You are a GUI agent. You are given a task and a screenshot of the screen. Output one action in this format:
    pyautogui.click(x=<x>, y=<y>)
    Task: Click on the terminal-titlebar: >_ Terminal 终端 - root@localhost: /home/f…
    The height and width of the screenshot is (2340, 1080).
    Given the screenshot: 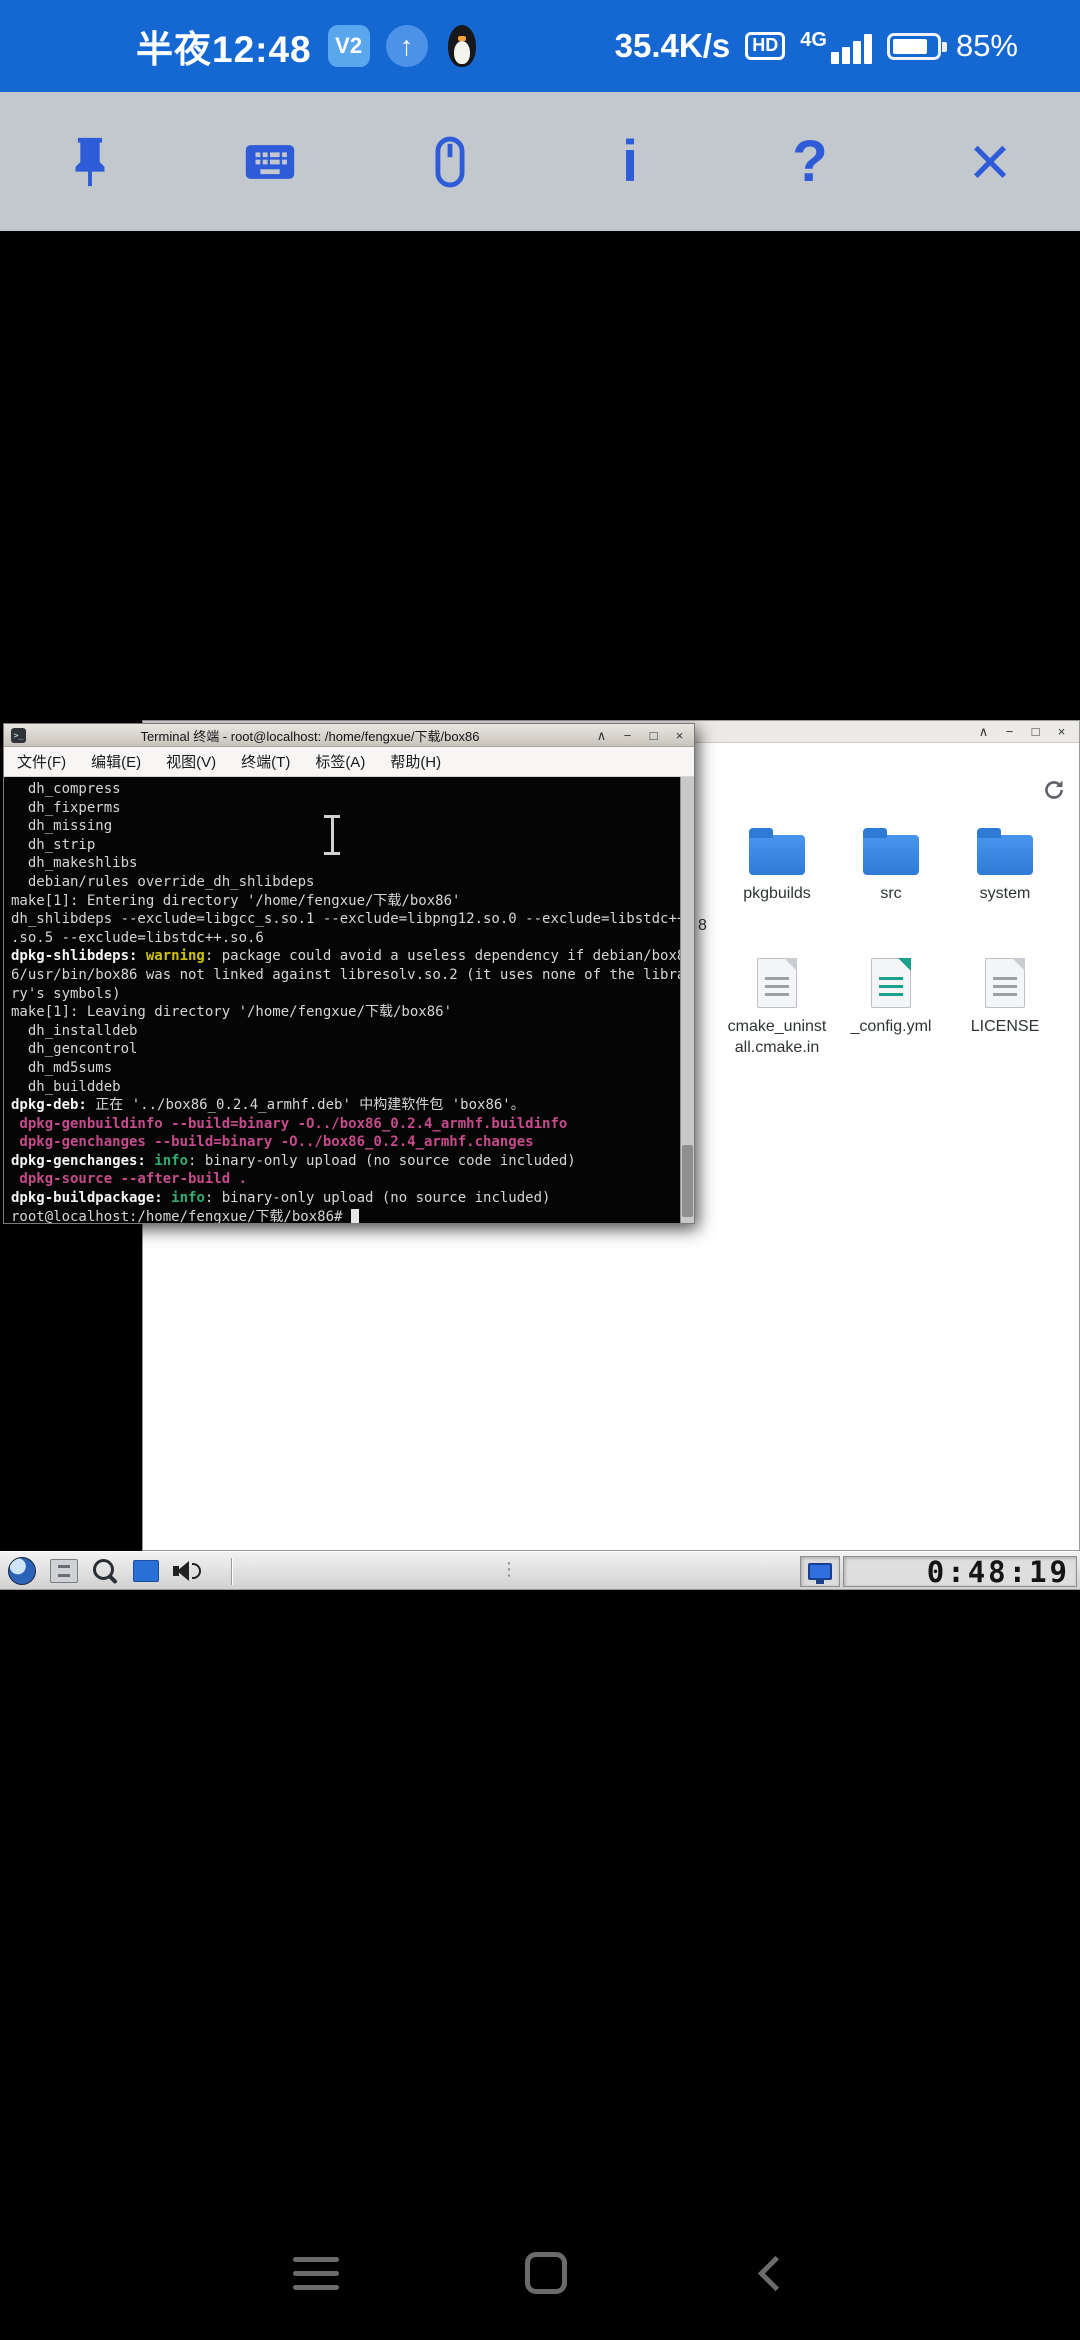 What is the action you would take?
    pyautogui.click(x=349, y=735)
    